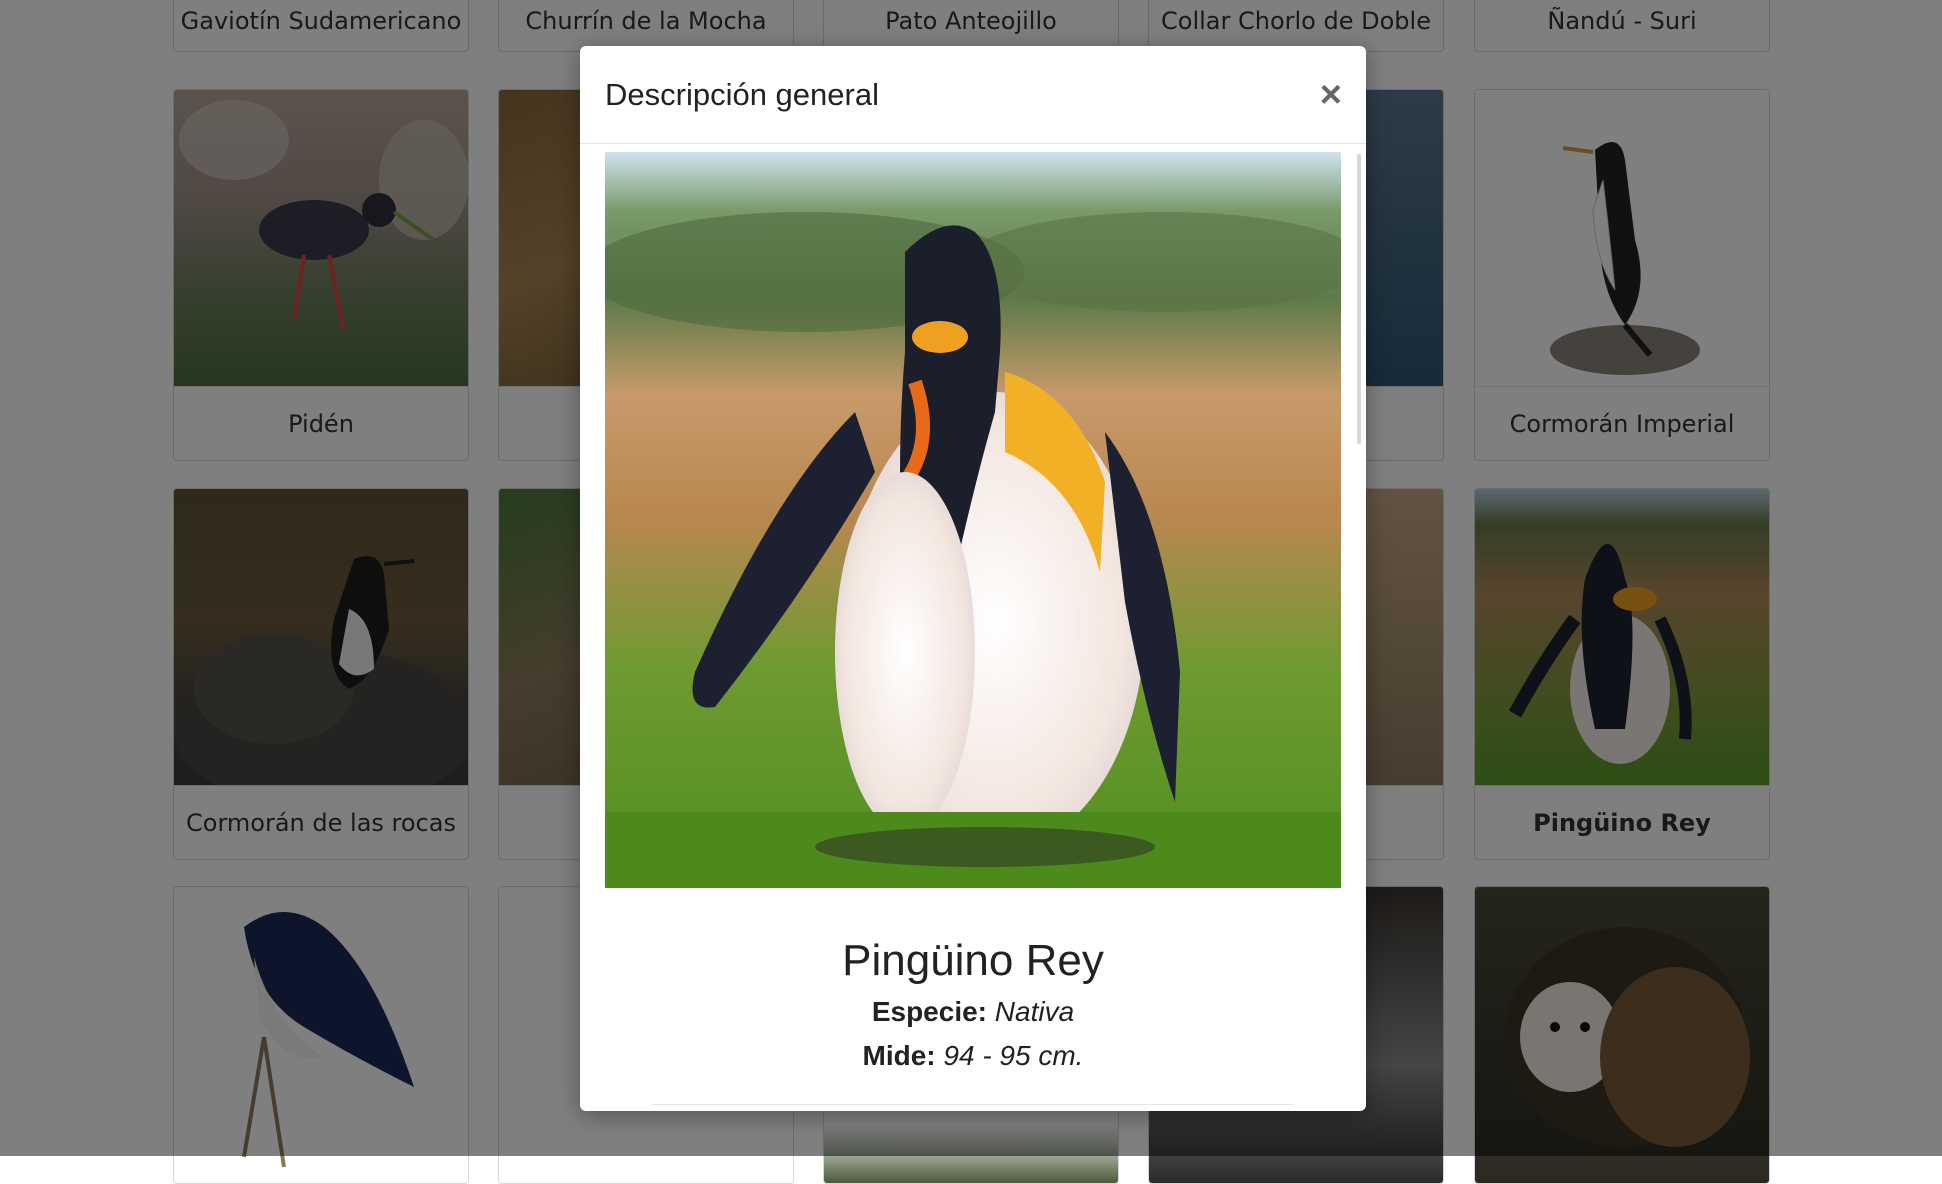 Image resolution: width=1942 pixels, height=1184 pixels. What do you see at coordinates (973, 1104) in the screenshot?
I see `modal-divider` at bounding box center [973, 1104].